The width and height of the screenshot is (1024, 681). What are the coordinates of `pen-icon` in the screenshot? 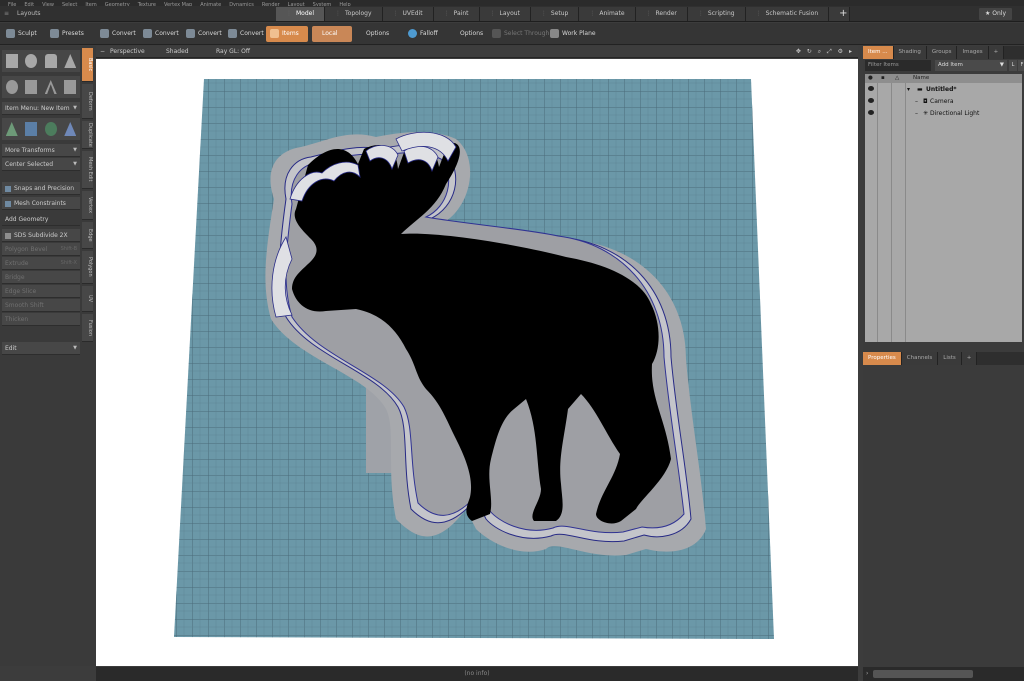 It's located at (31, 87).